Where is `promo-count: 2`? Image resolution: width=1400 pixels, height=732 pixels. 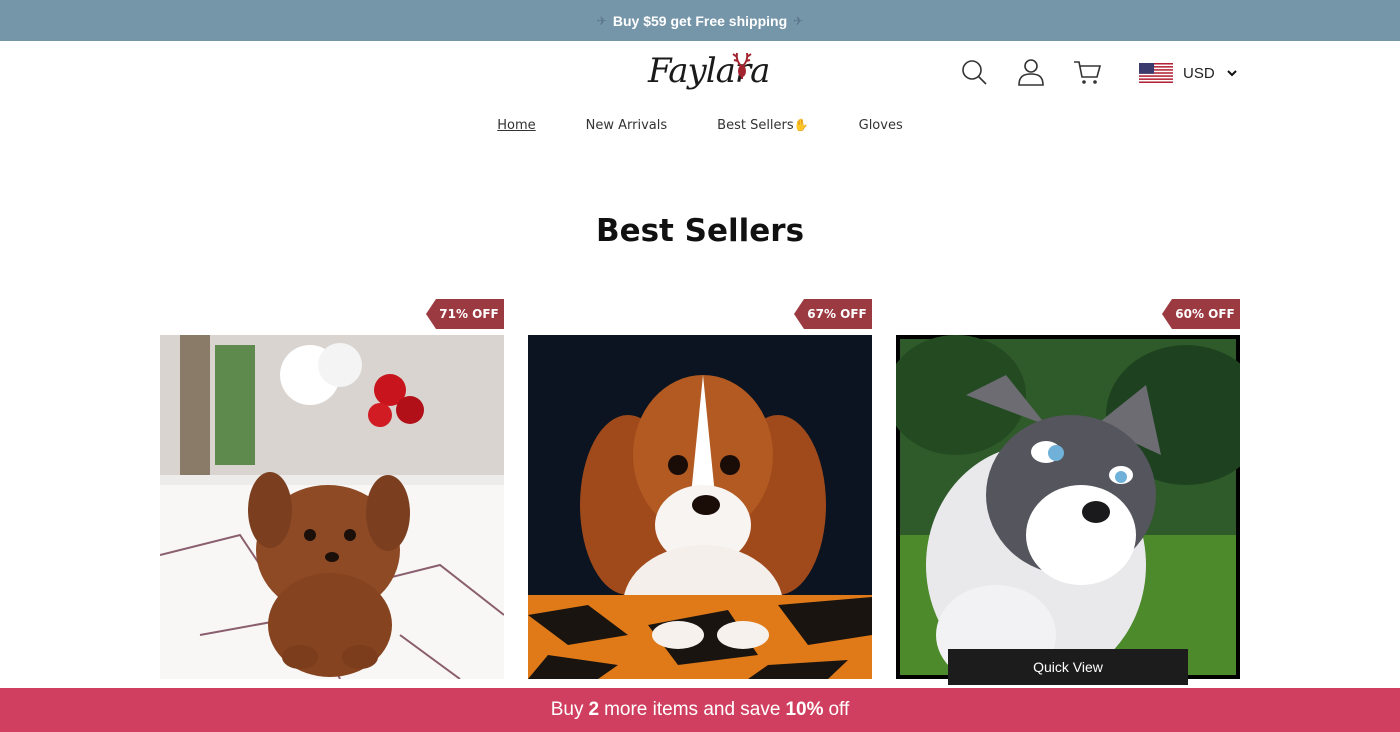 promo-count: 2 is located at coordinates (594, 709).